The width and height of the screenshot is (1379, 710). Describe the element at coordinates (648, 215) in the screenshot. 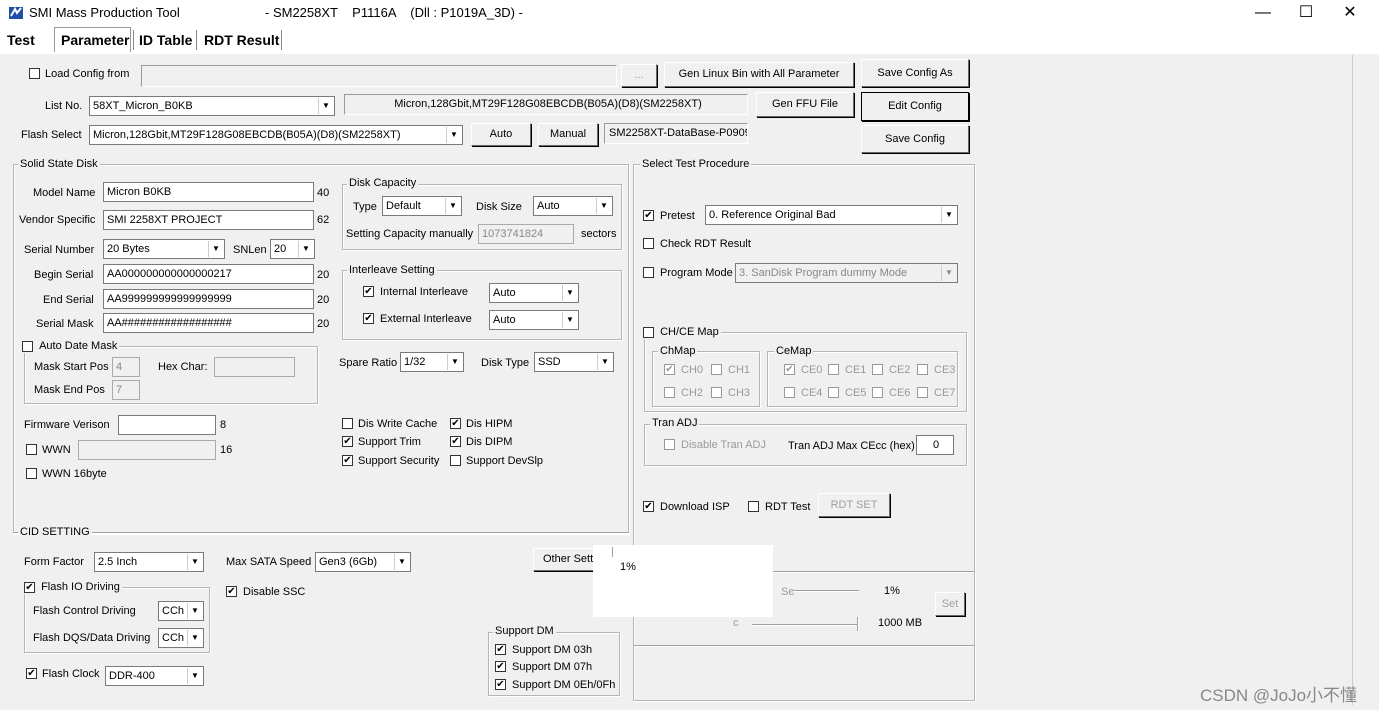

I see `pretest-checkbox: ✔` at that location.